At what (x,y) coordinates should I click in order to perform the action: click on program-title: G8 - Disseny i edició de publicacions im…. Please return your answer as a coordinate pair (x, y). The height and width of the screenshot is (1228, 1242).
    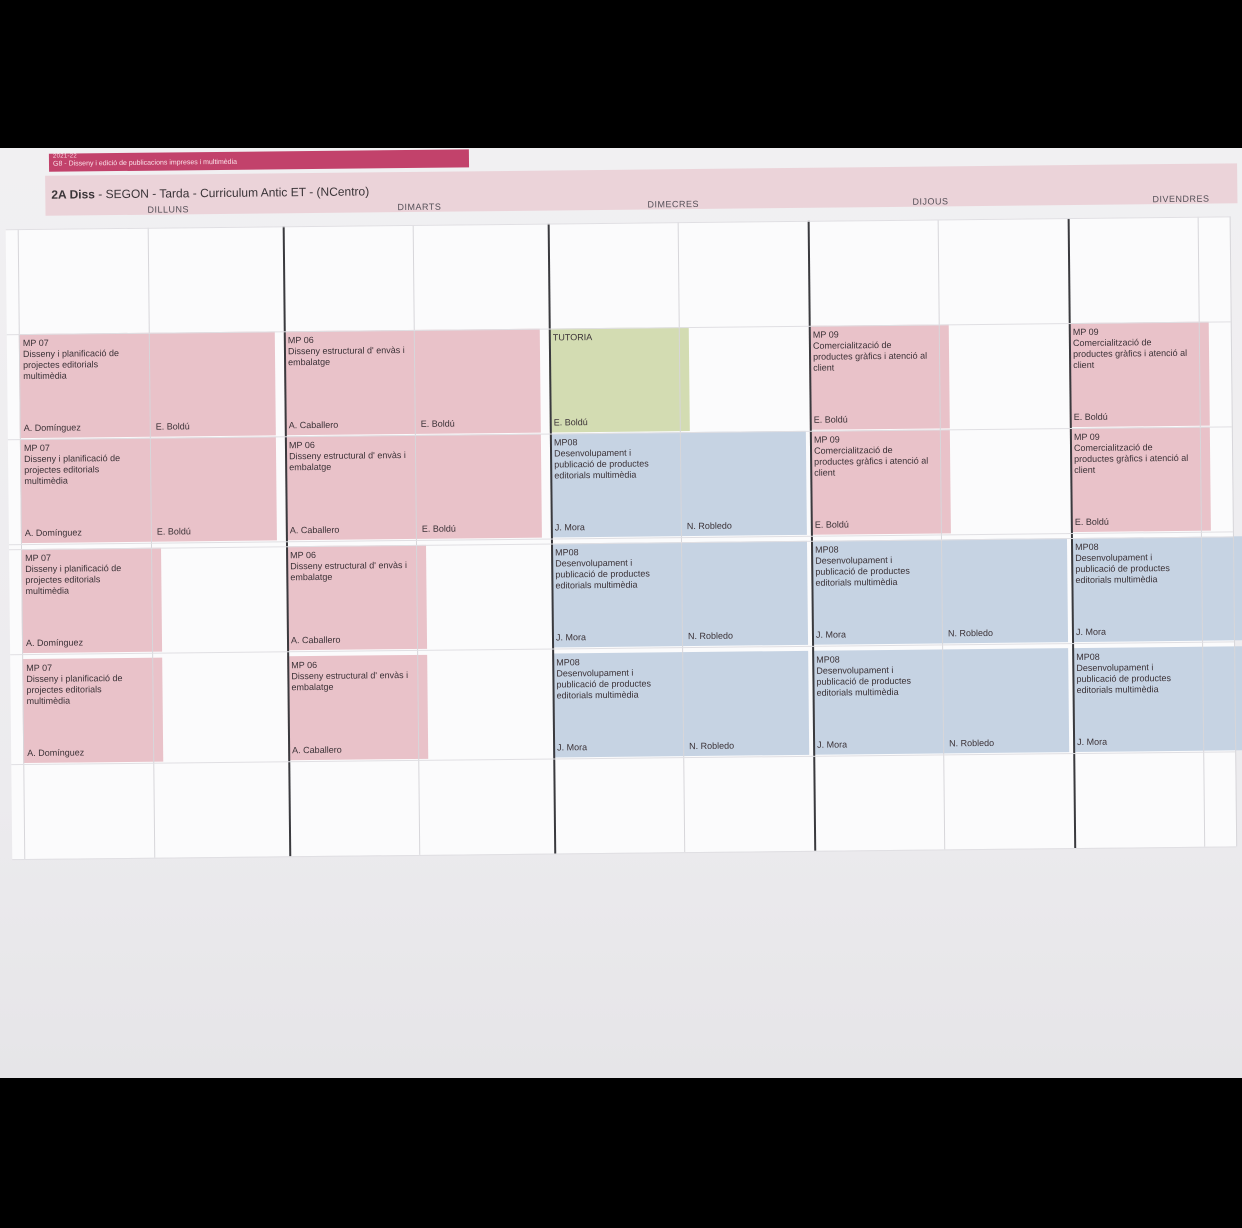
    Looking at the image, I should click on (145, 163).